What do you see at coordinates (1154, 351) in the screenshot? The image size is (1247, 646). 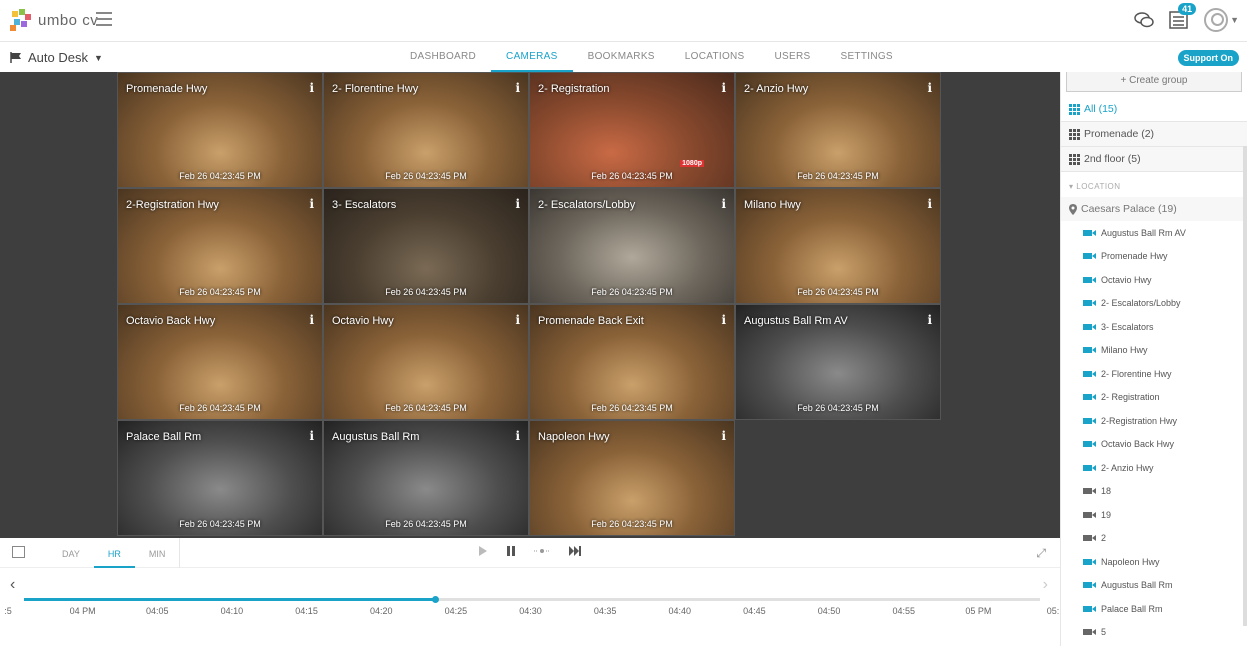 I see `sidebar-camera-item: Milano Hwy` at bounding box center [1154, 351].